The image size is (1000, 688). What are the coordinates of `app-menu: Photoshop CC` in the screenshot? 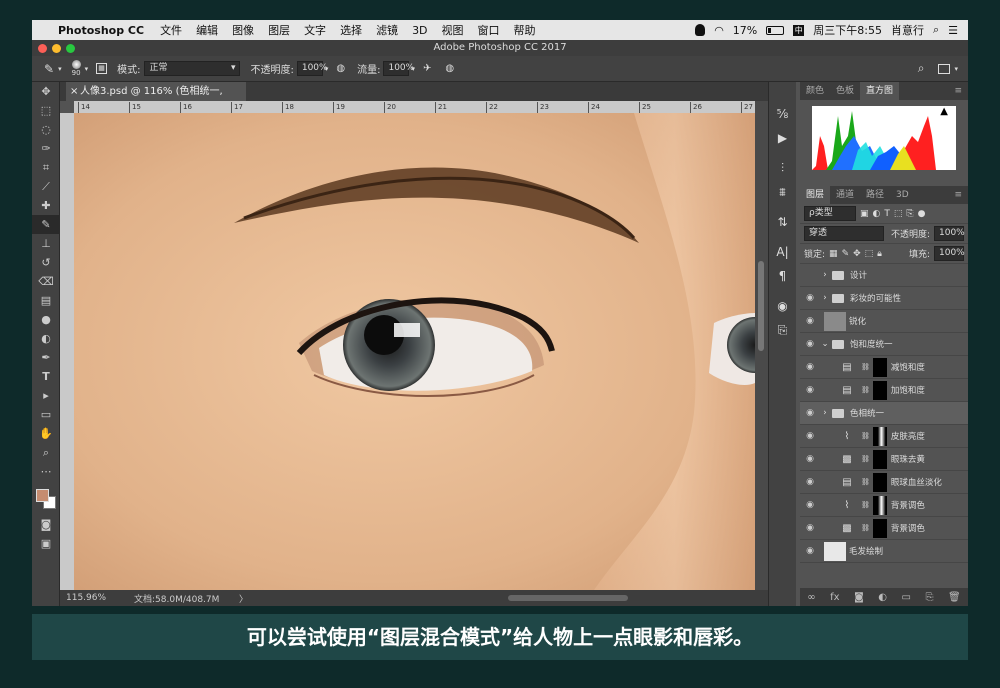 It's located at (101, 30).